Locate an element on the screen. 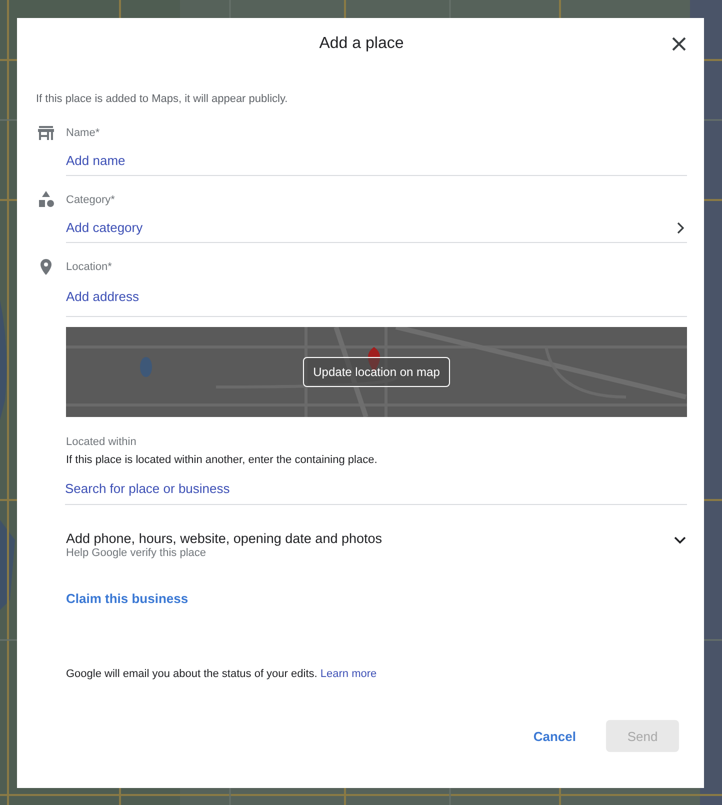  learn-more-link: Learn more is located at coordinates (348, 674).